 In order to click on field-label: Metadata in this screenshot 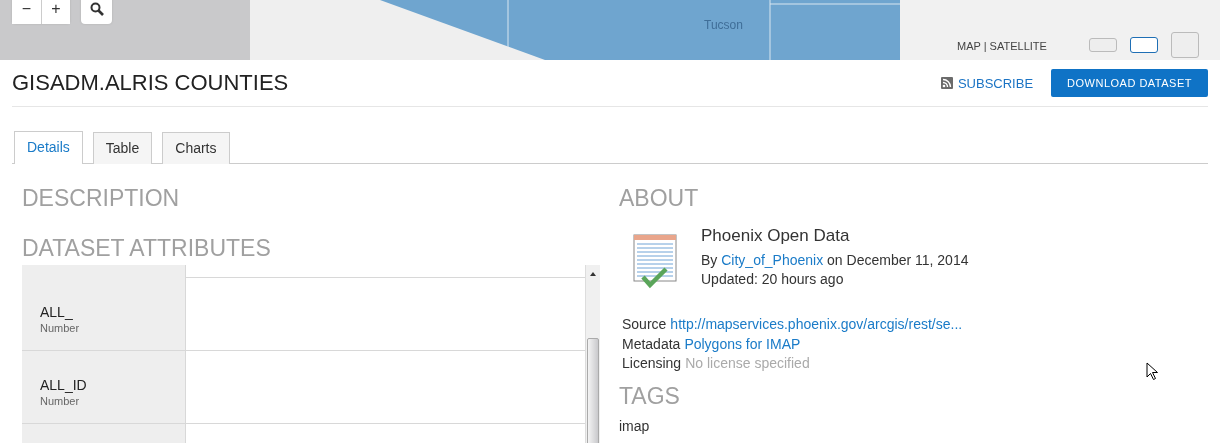, I will do `click(651, 343)`.